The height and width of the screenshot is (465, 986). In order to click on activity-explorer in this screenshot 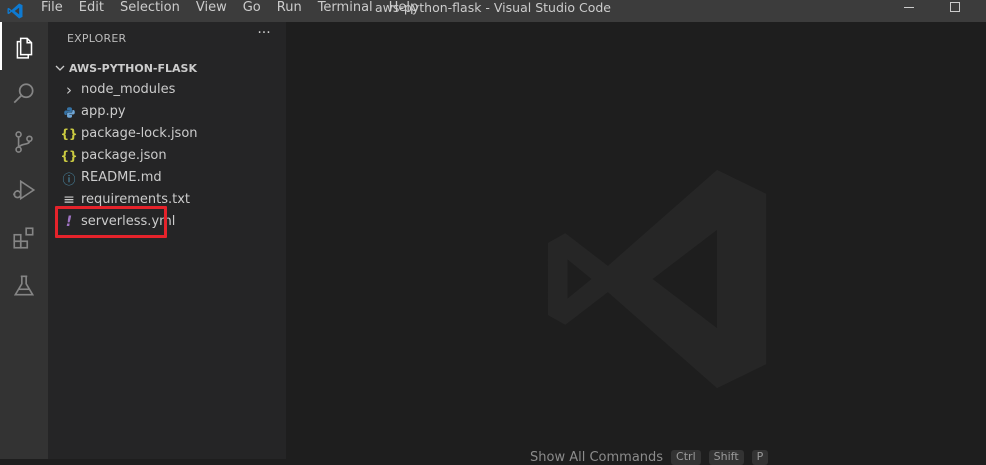, I will do `click(24, 46)`.